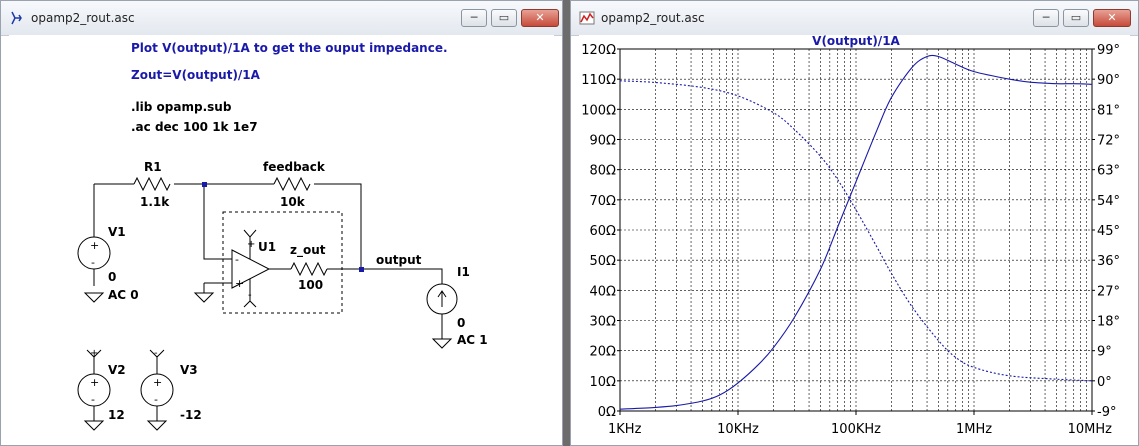 This screenshot has height=446, width=1139. I want to click on v3-minus-mark: -, so click(156, 399).